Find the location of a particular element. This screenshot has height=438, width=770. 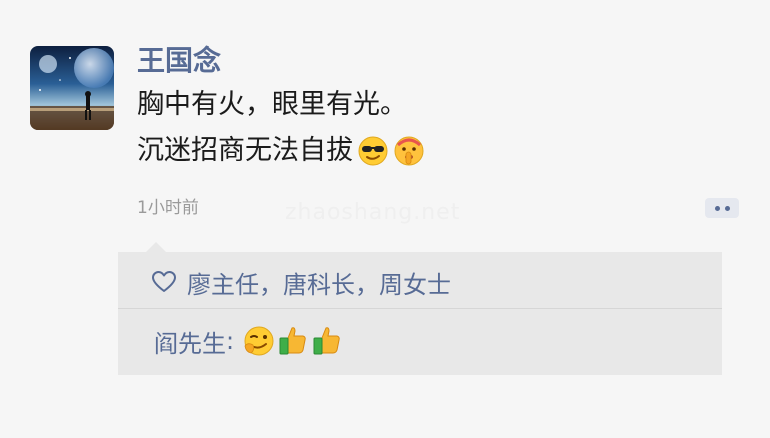

likes-row: 廖主任，唐科长，周女士 is located at coordinates (301, 282).